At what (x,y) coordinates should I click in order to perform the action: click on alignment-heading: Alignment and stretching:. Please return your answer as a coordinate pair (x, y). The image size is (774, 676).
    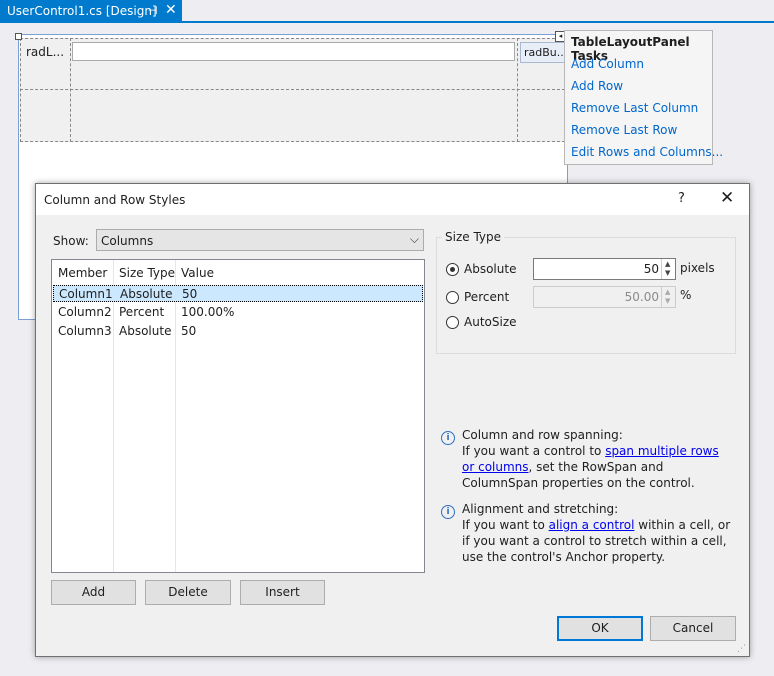
    Looking at the image, I should click on (540, 509).